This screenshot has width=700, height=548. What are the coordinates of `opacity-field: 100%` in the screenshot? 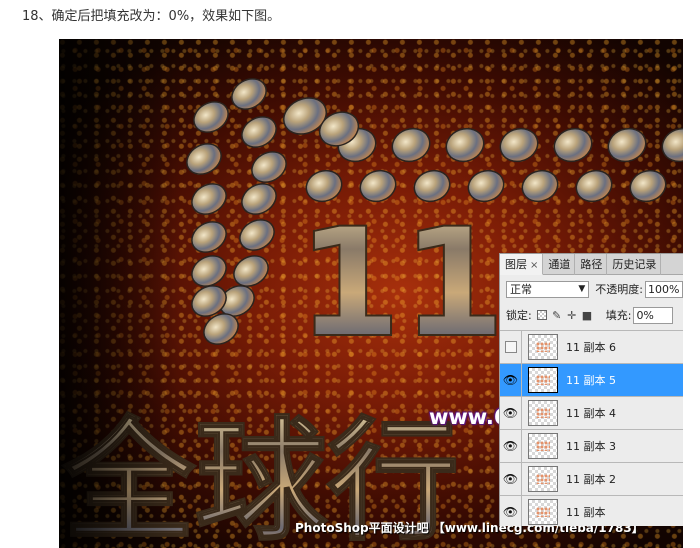 It's located at (664, 289).